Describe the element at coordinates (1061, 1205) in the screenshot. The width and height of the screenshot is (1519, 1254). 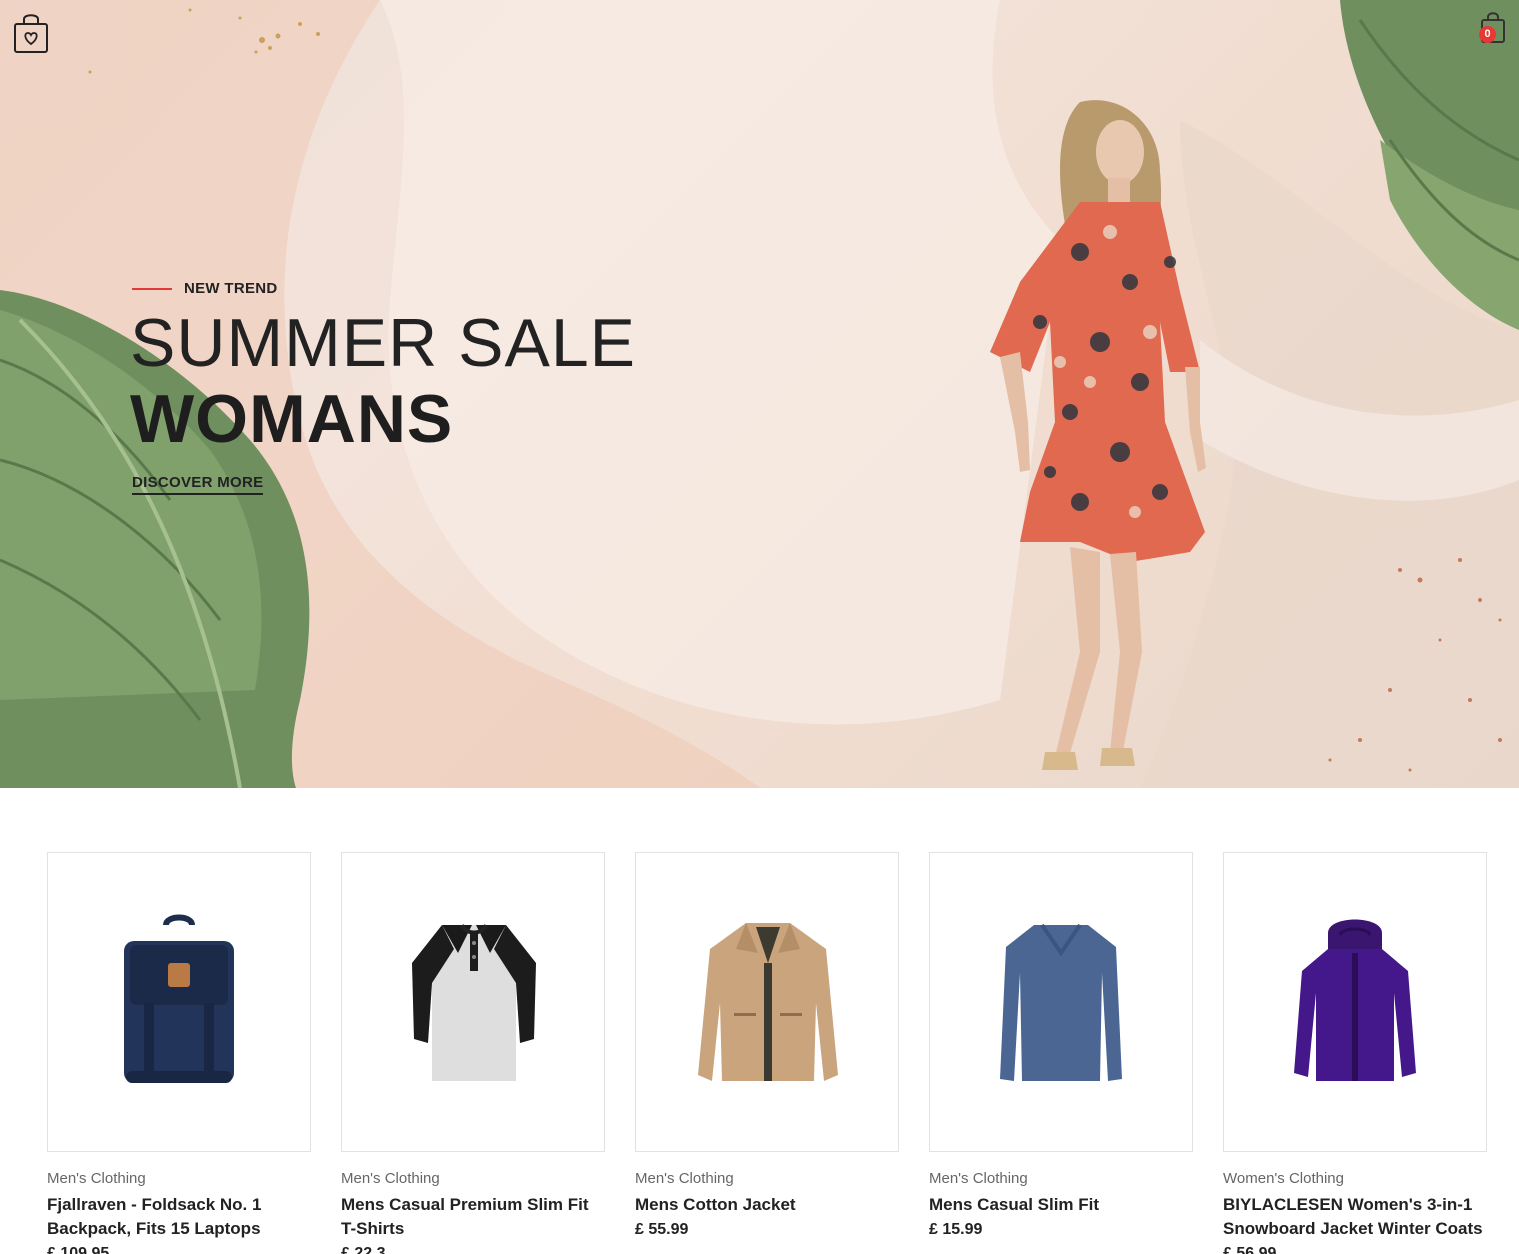
I see `product-title: Mens Casual Slim Fit` at that location.